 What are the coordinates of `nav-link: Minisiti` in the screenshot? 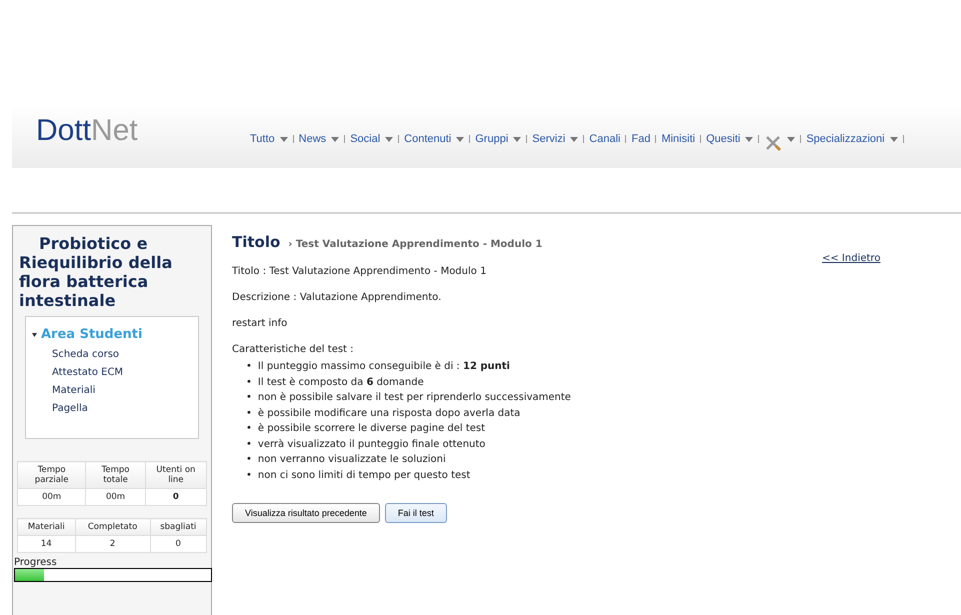 It's located at (678, 139).